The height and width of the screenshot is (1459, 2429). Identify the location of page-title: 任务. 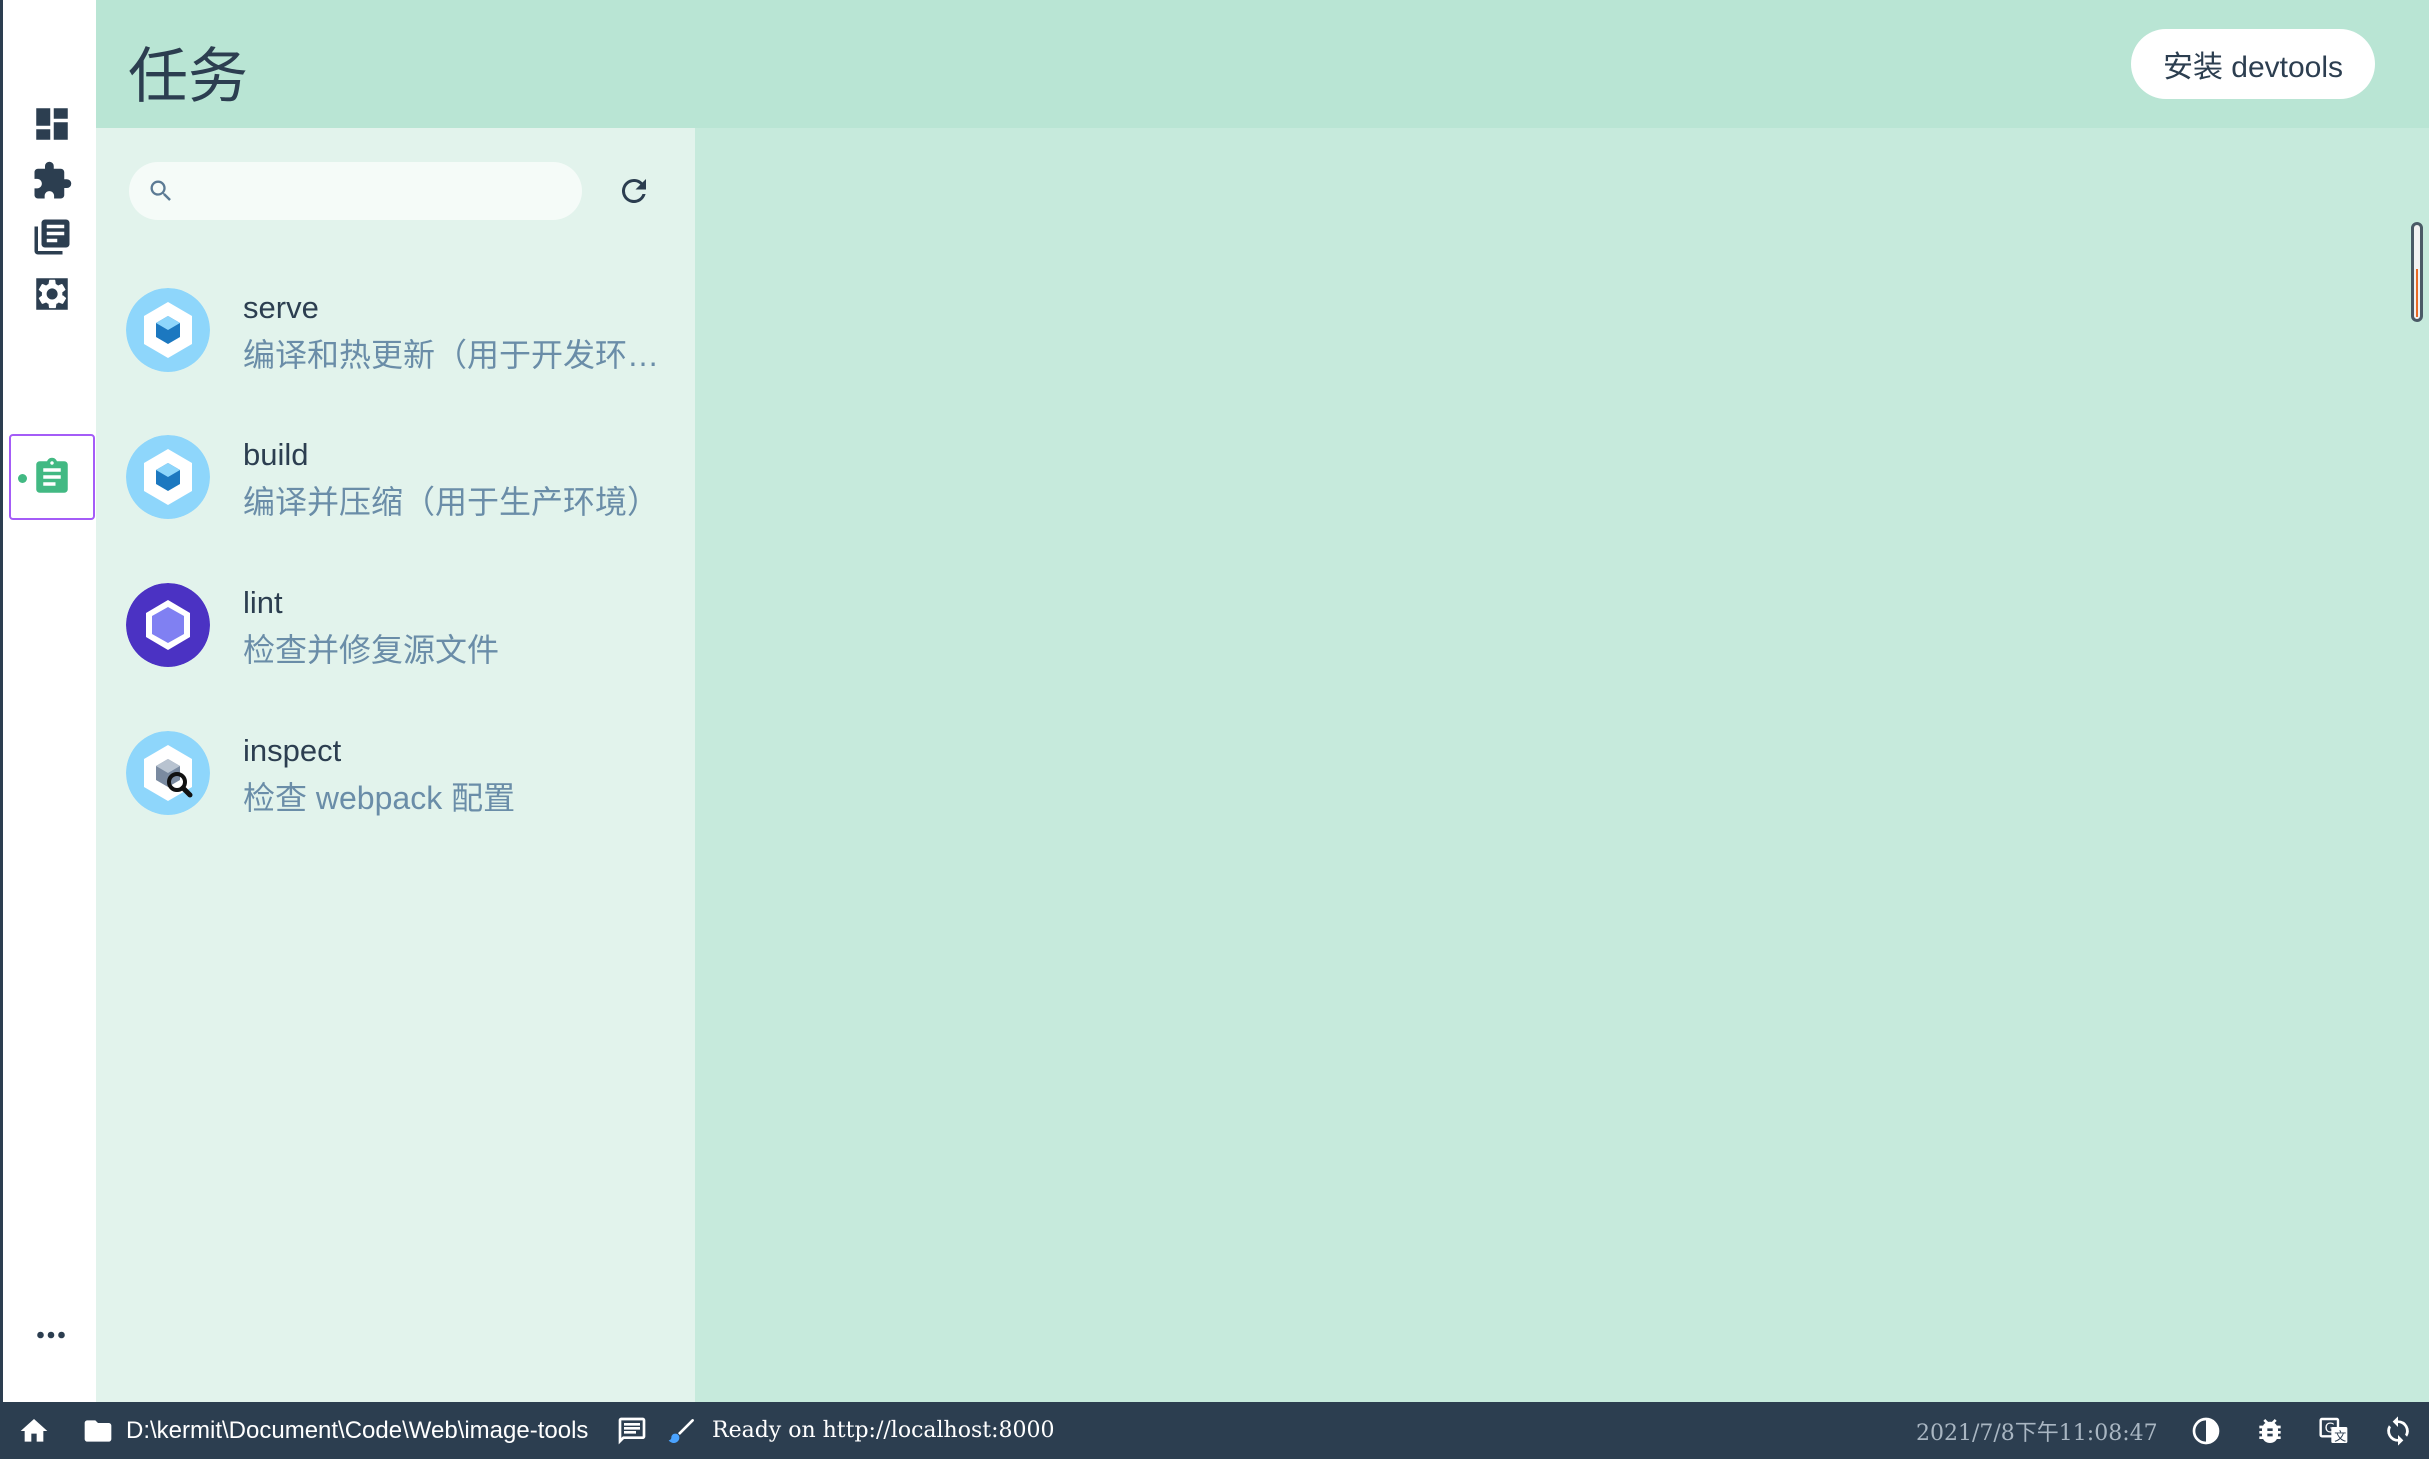
(188, 76).